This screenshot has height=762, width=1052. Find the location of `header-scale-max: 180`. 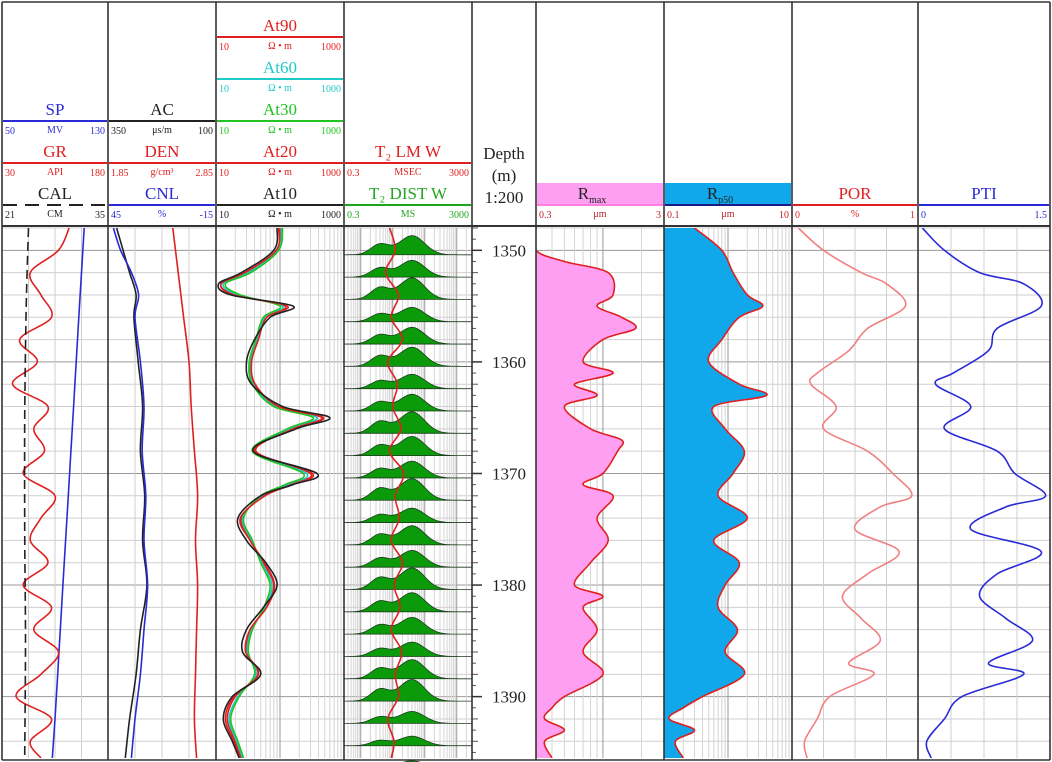

header-scale-max: 180 is located at coordinates (97, 173).